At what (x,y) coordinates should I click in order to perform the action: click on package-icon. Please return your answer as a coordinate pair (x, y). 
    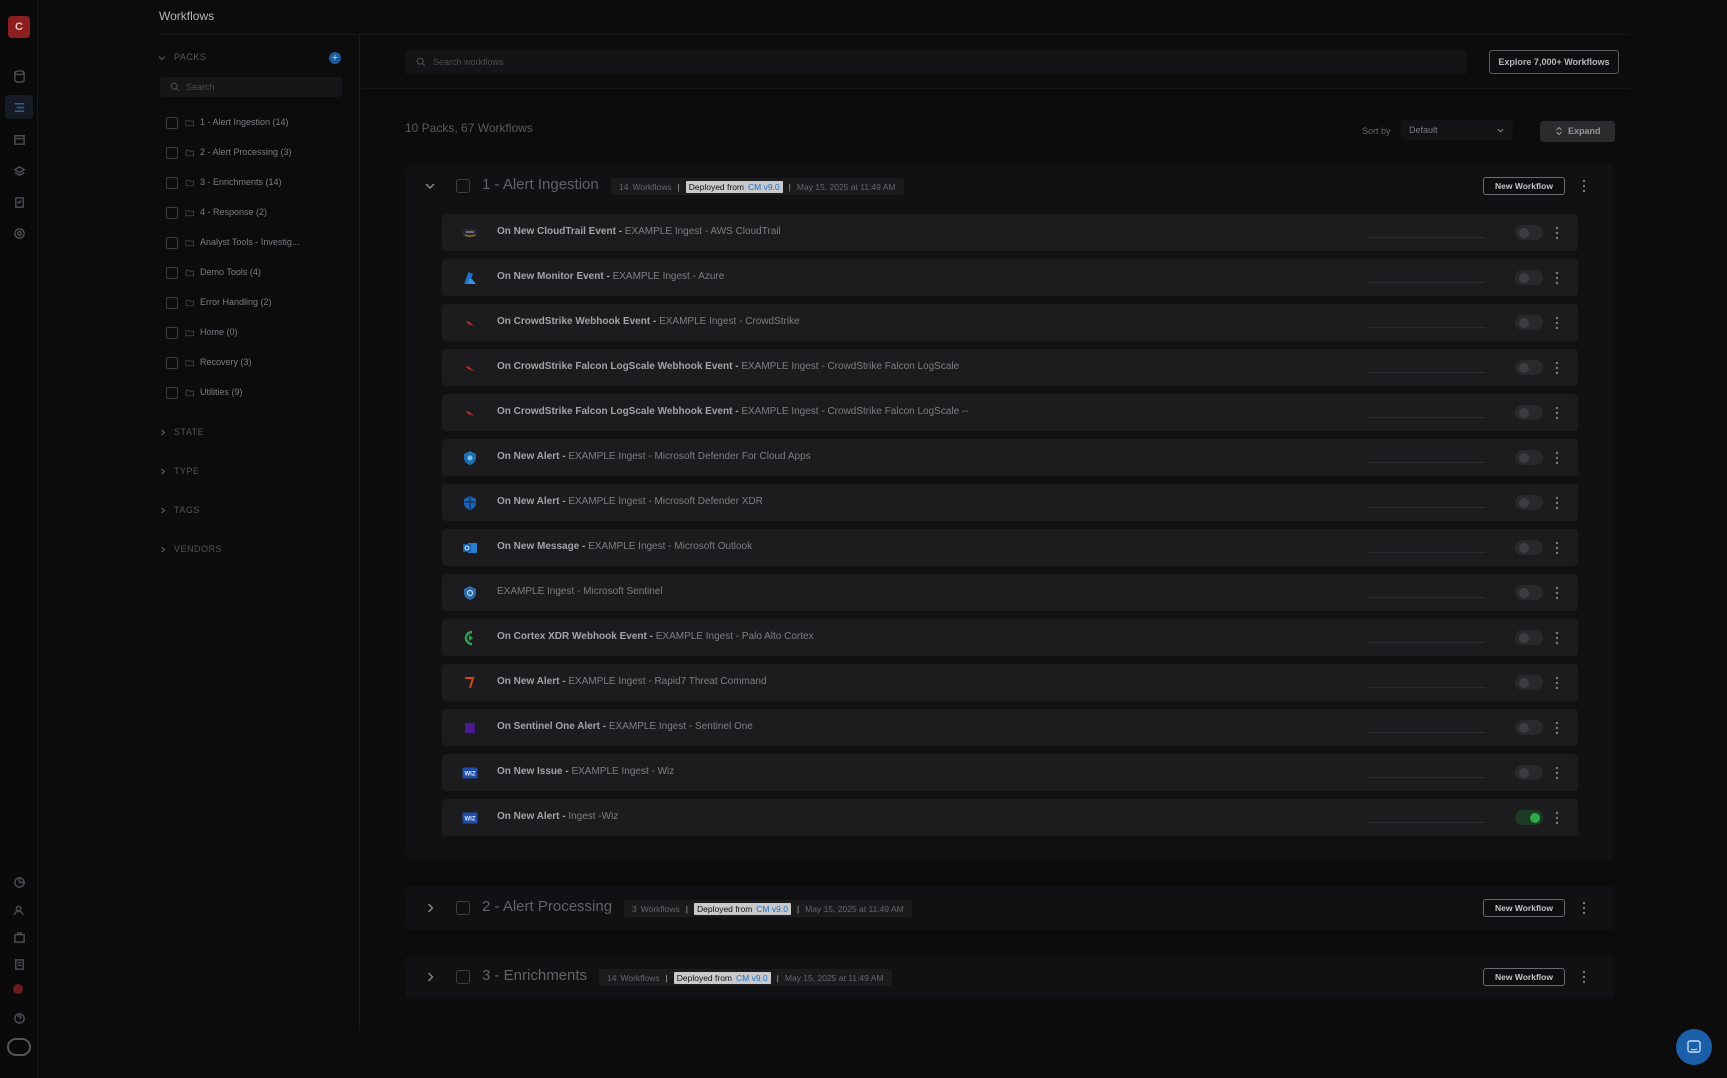
    Looking at the image, I should click on (19, 937).